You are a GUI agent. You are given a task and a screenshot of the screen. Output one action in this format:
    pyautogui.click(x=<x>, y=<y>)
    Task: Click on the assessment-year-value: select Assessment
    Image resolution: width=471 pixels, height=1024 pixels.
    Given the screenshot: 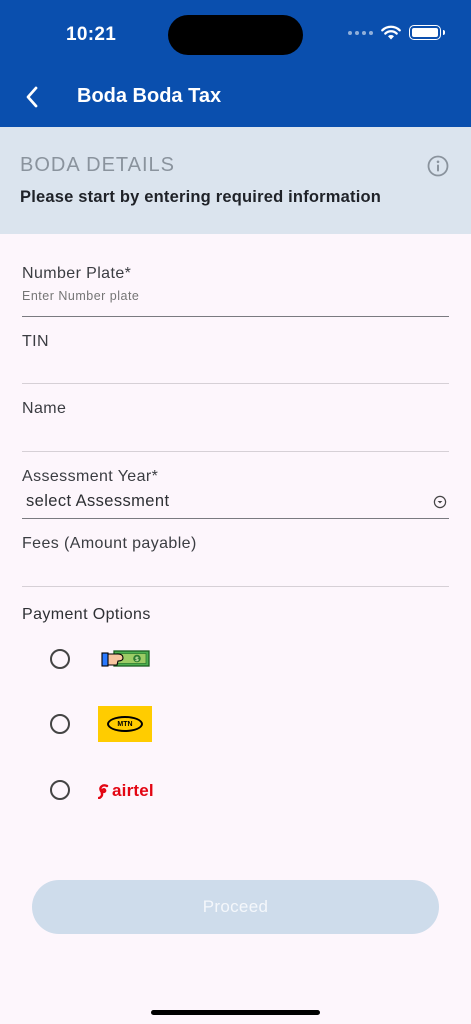 What is the action you would take?
    pyautogui.click(x=98, y=501)
    